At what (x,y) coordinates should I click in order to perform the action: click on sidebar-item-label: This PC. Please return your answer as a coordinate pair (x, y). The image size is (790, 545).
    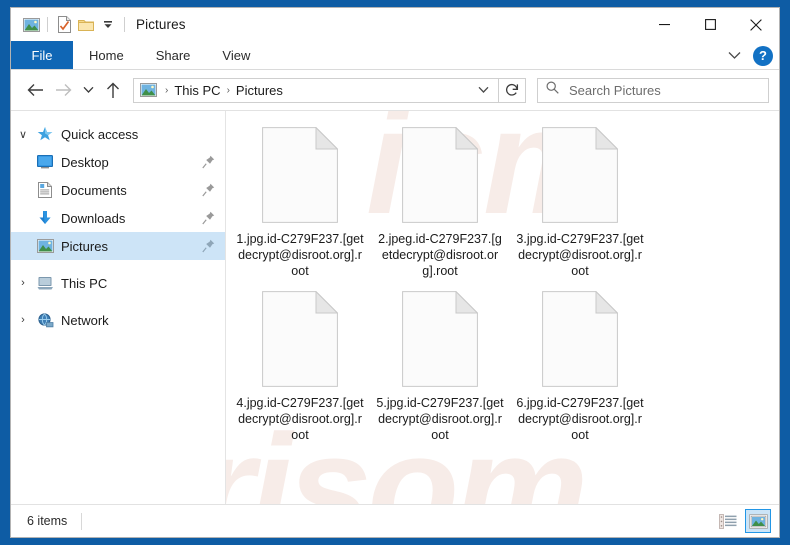
    Looking at the image, I should click on (84, 283).